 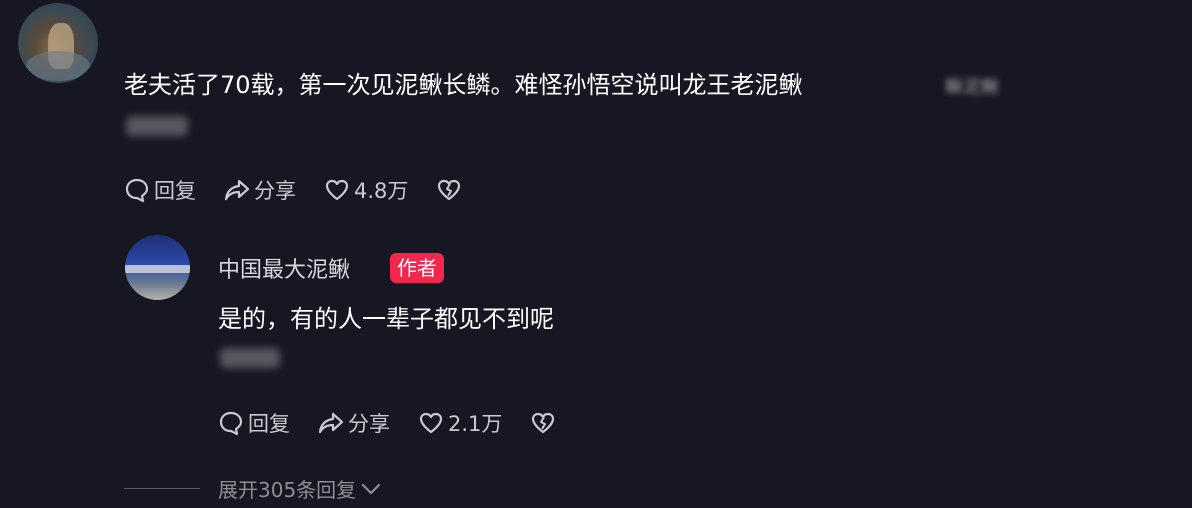 What do you see at coordinates (972, 87) in the screenshot?
I see `blurred-tag: 鳅泥鳅` at bounding box center [972, 87].